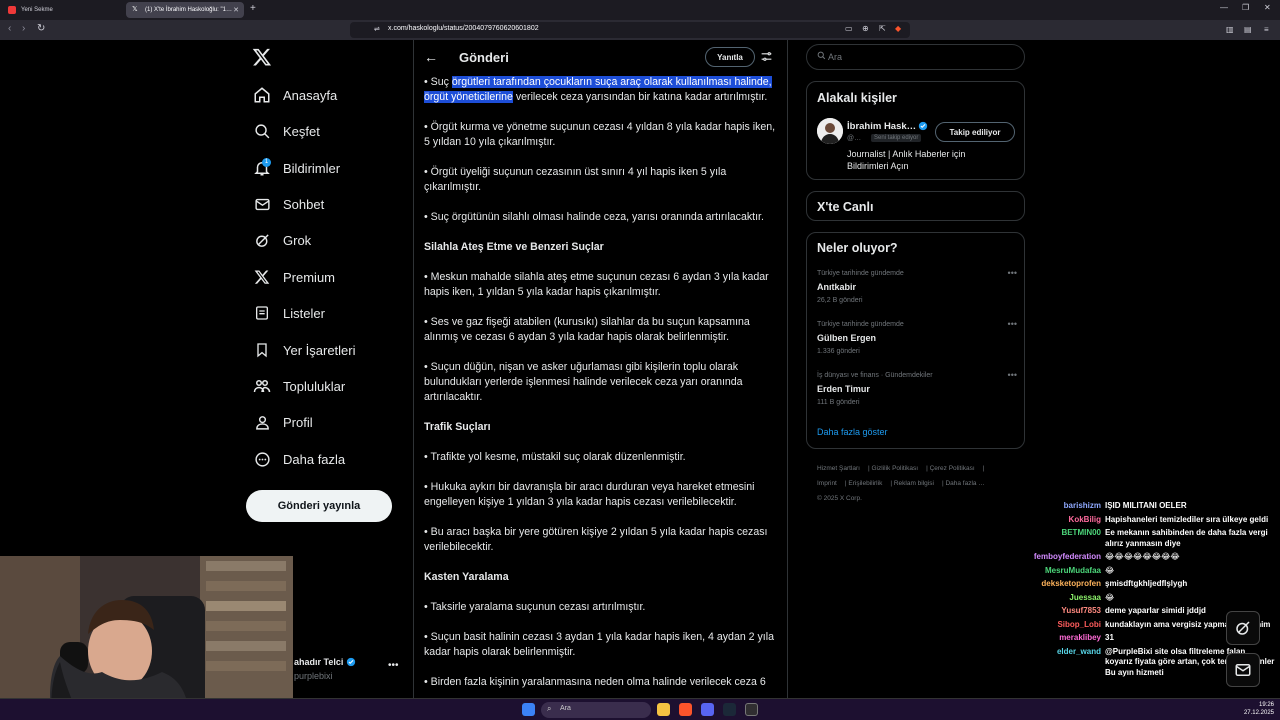 This screenshot has width=1280, height=720. Describe the element at coordinates (865, 28) in the screenshot. I see `zoom-icon: ⊕` at that location.